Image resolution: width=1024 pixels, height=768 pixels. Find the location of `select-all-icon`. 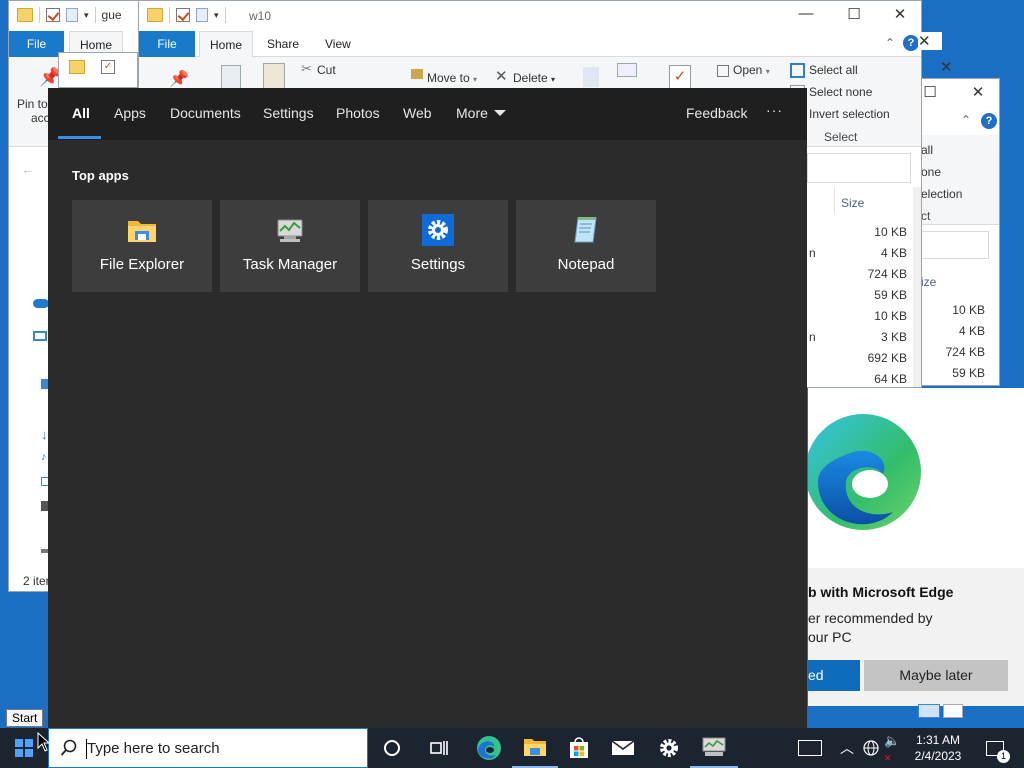

select-all-icon is located at coordinates (797, 70).